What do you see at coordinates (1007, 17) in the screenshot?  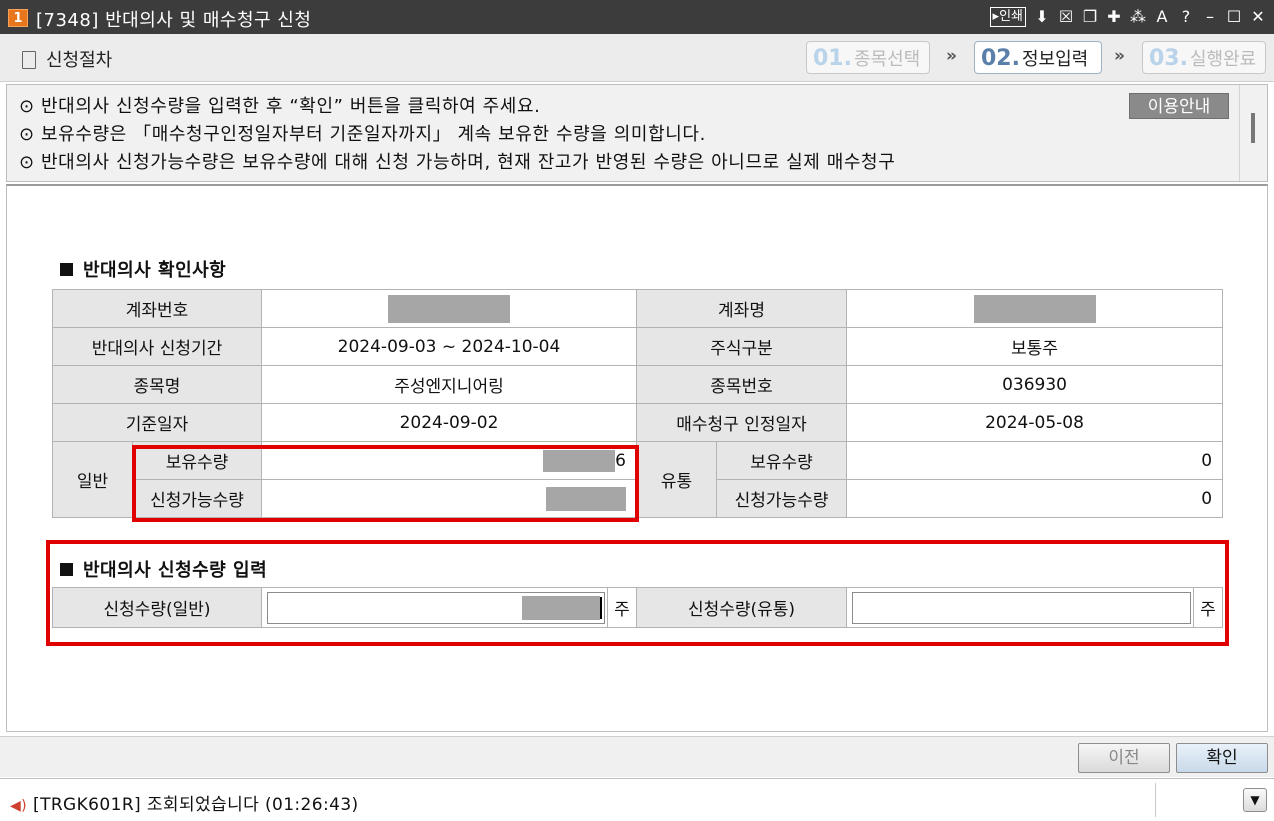 I see `print-icon: ▸인쇄` at bounding box center [1007, 17].